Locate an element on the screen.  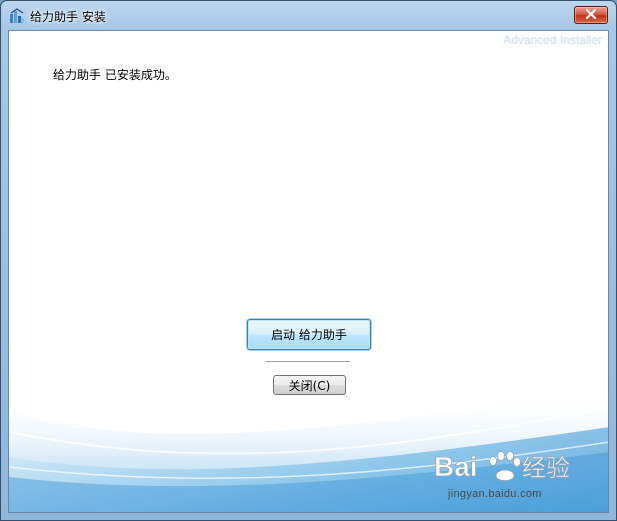
status-message: 给力助手 已安装成功。 is located at coordinates (115, 75).